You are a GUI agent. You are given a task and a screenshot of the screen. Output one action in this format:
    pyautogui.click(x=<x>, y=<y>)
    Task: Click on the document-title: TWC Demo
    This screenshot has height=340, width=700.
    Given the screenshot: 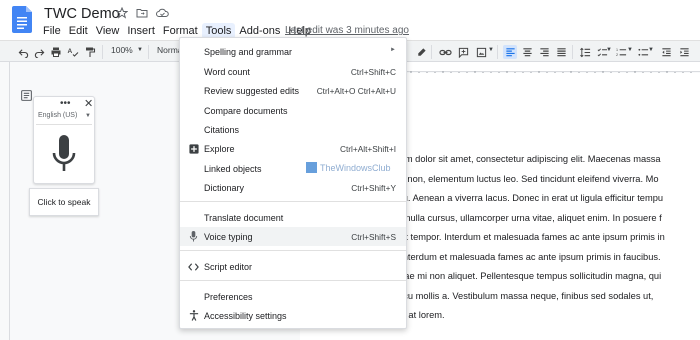 What is the action you would take?
    pyautogui.click(x=82, y=14)
    